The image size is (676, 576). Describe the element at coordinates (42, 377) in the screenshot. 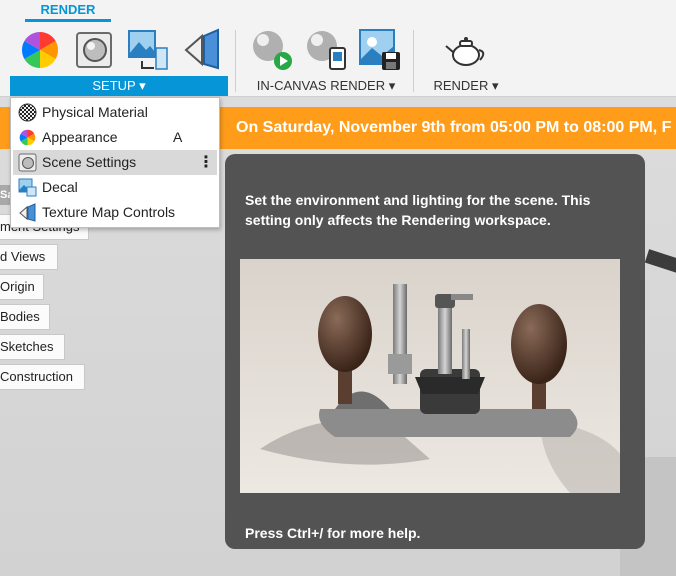

I see `browser-item-construction: Construction` at that location.